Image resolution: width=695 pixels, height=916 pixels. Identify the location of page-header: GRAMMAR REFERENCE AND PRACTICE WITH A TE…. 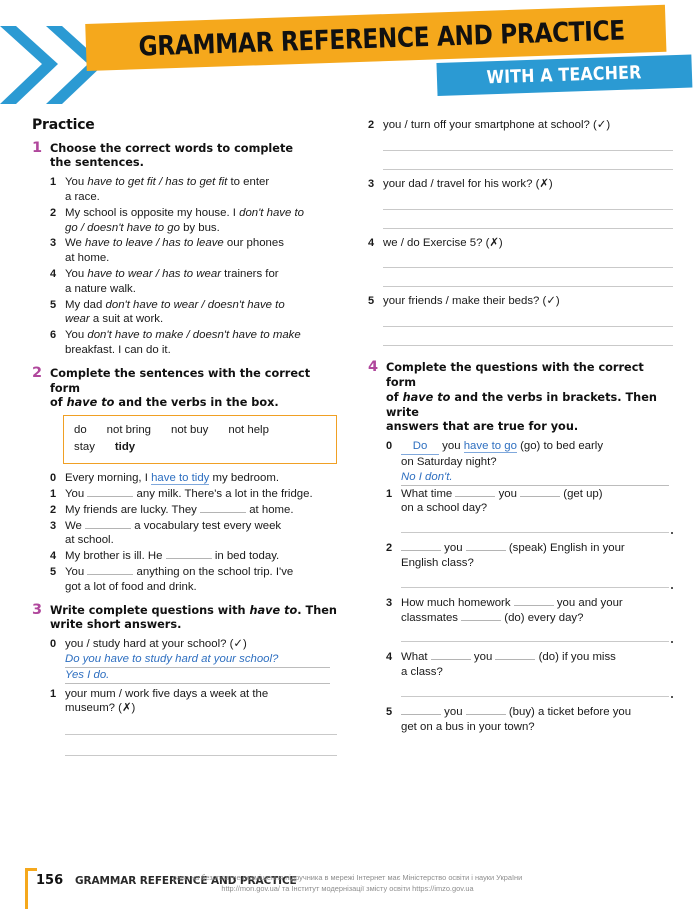
(347, 56).